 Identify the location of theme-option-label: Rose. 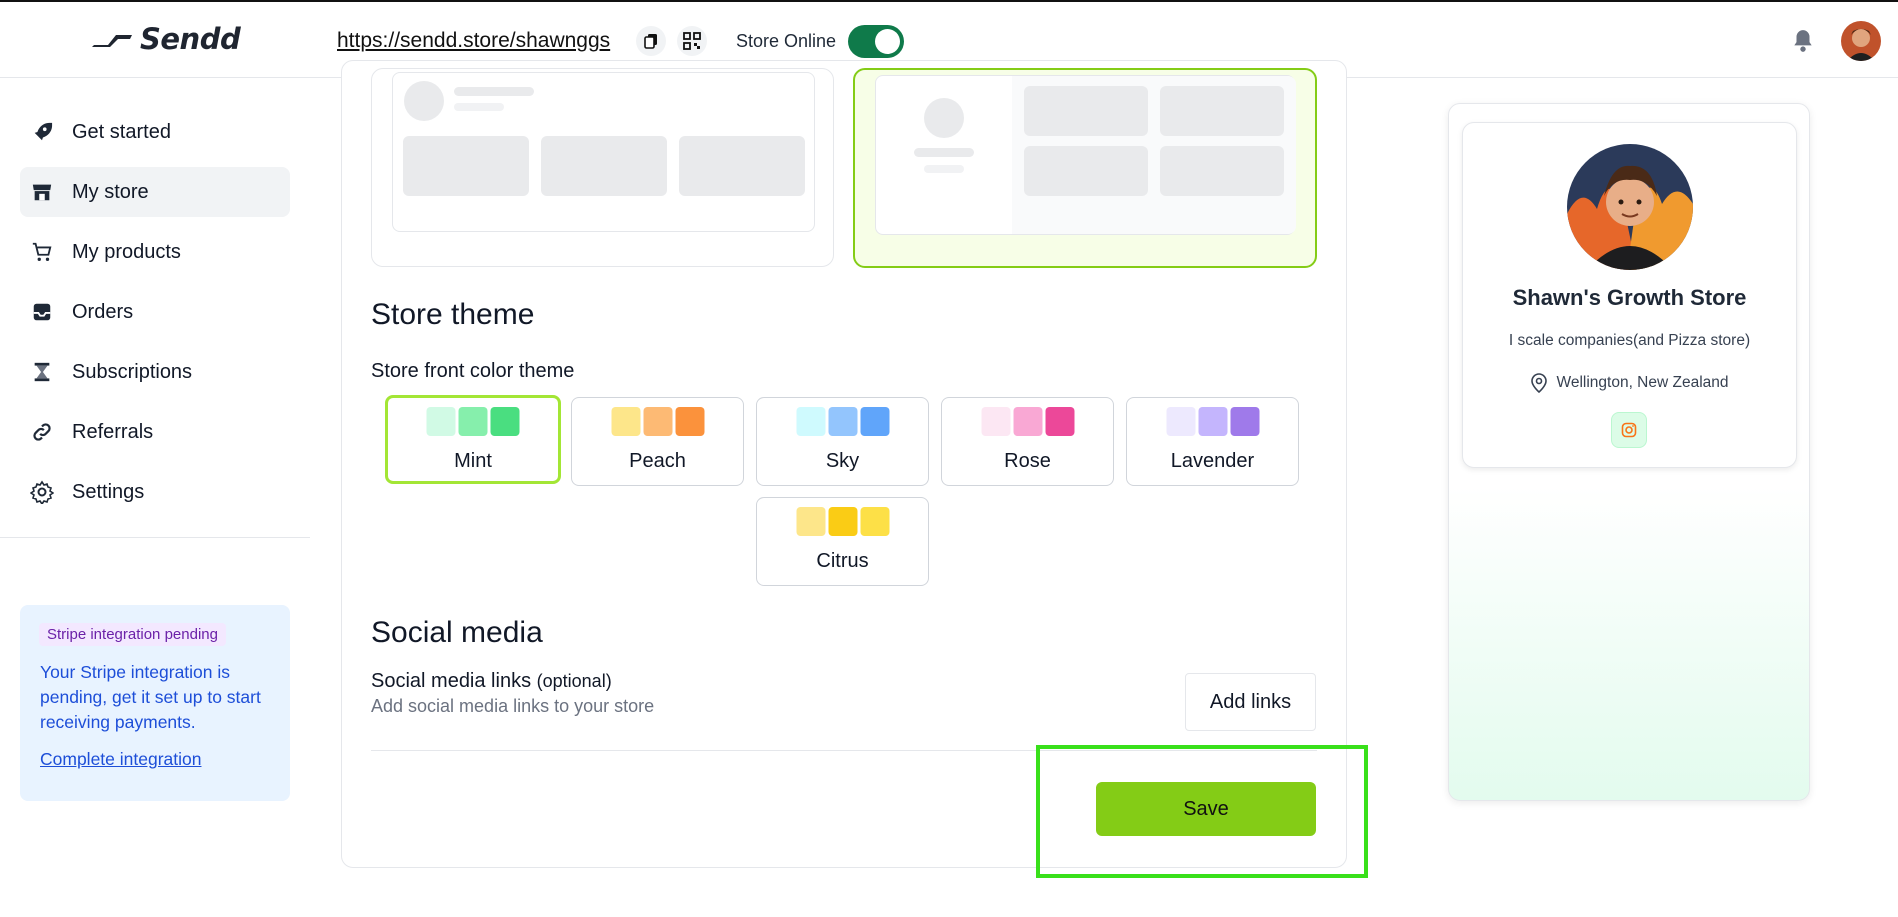
(1027, 461).